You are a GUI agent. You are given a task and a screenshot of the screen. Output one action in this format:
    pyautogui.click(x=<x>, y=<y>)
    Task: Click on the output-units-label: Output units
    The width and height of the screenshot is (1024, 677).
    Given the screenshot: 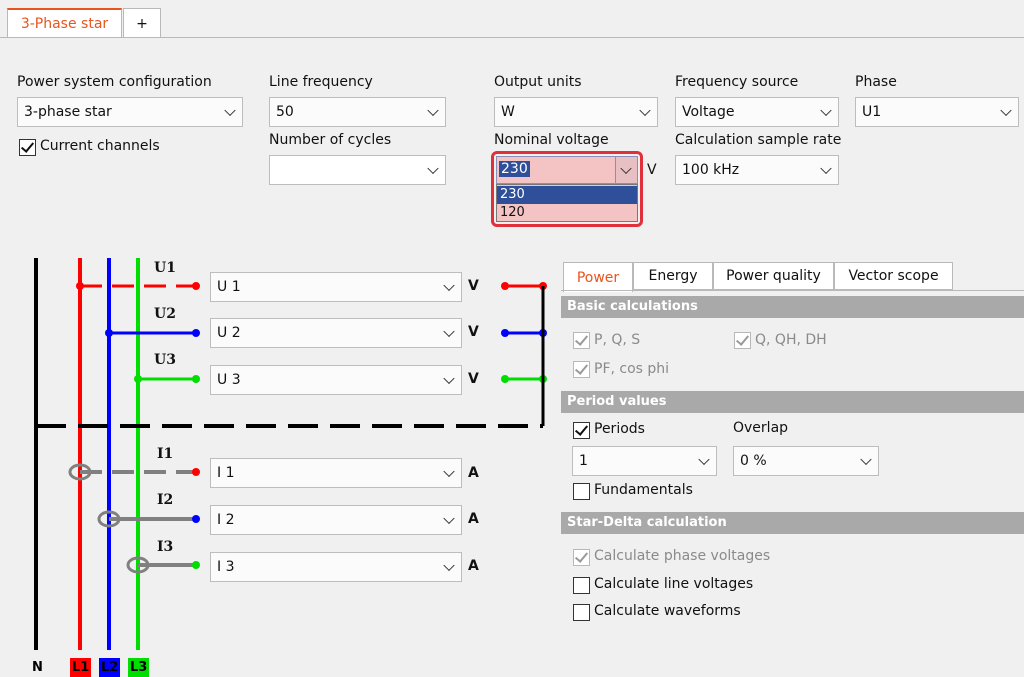 What is the action you would take?
    pyautogui.click(x=538, y=82)
    